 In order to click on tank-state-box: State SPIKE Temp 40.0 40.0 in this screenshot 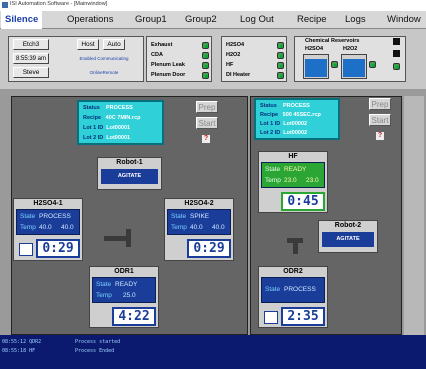, I will do `click(199, 222)`.